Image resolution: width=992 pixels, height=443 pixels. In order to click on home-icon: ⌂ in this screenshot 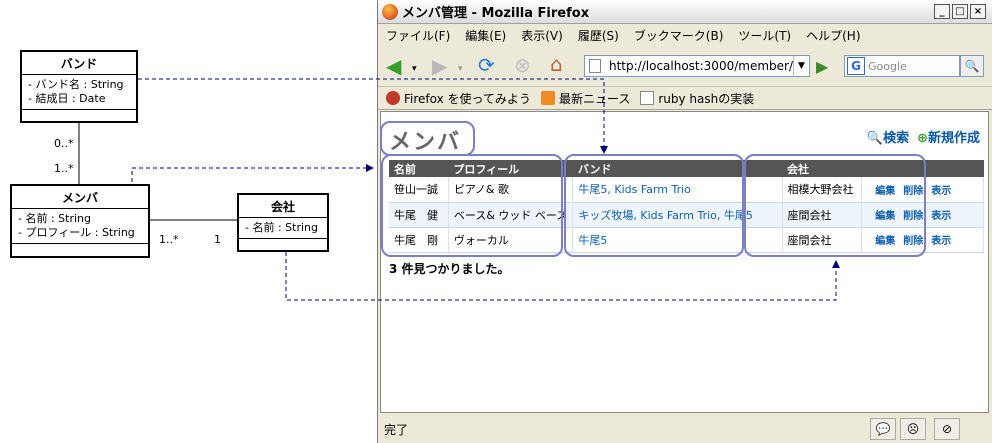, I will do `click(556, 64)`.